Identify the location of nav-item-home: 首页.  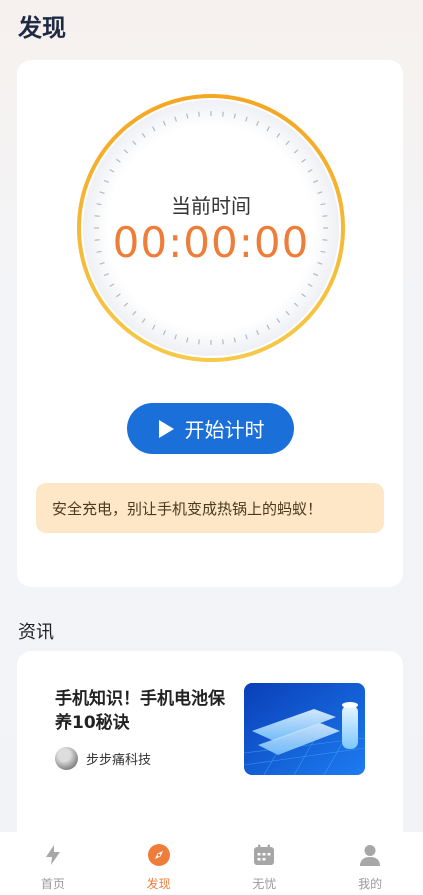
(53, 863).